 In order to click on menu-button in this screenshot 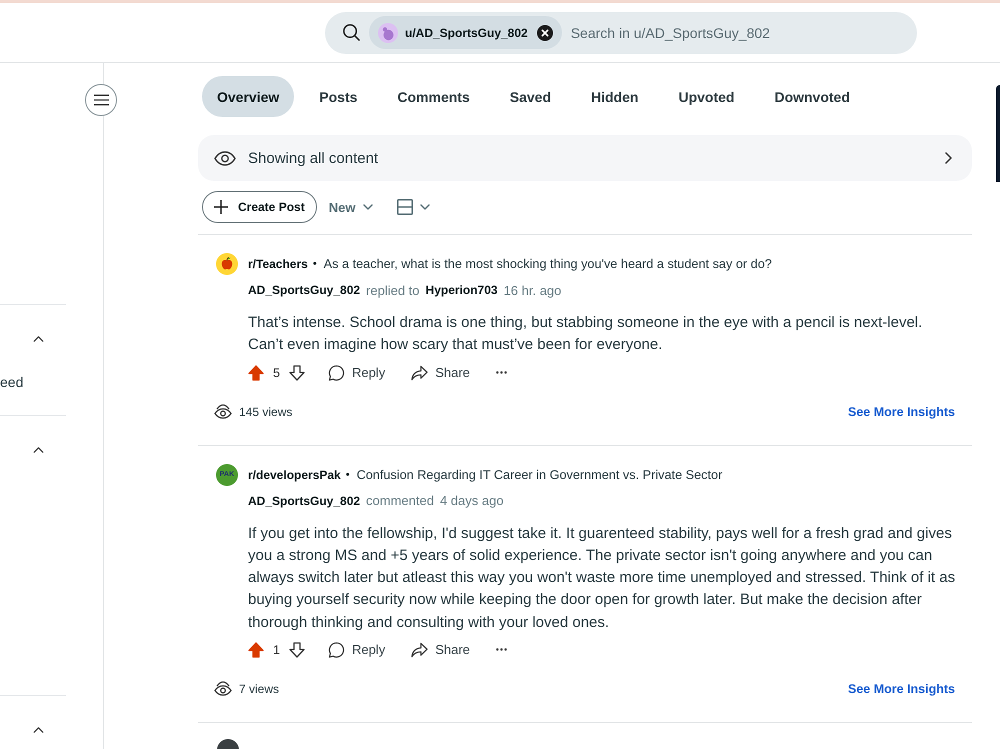, I will do `click(101, 100)`.